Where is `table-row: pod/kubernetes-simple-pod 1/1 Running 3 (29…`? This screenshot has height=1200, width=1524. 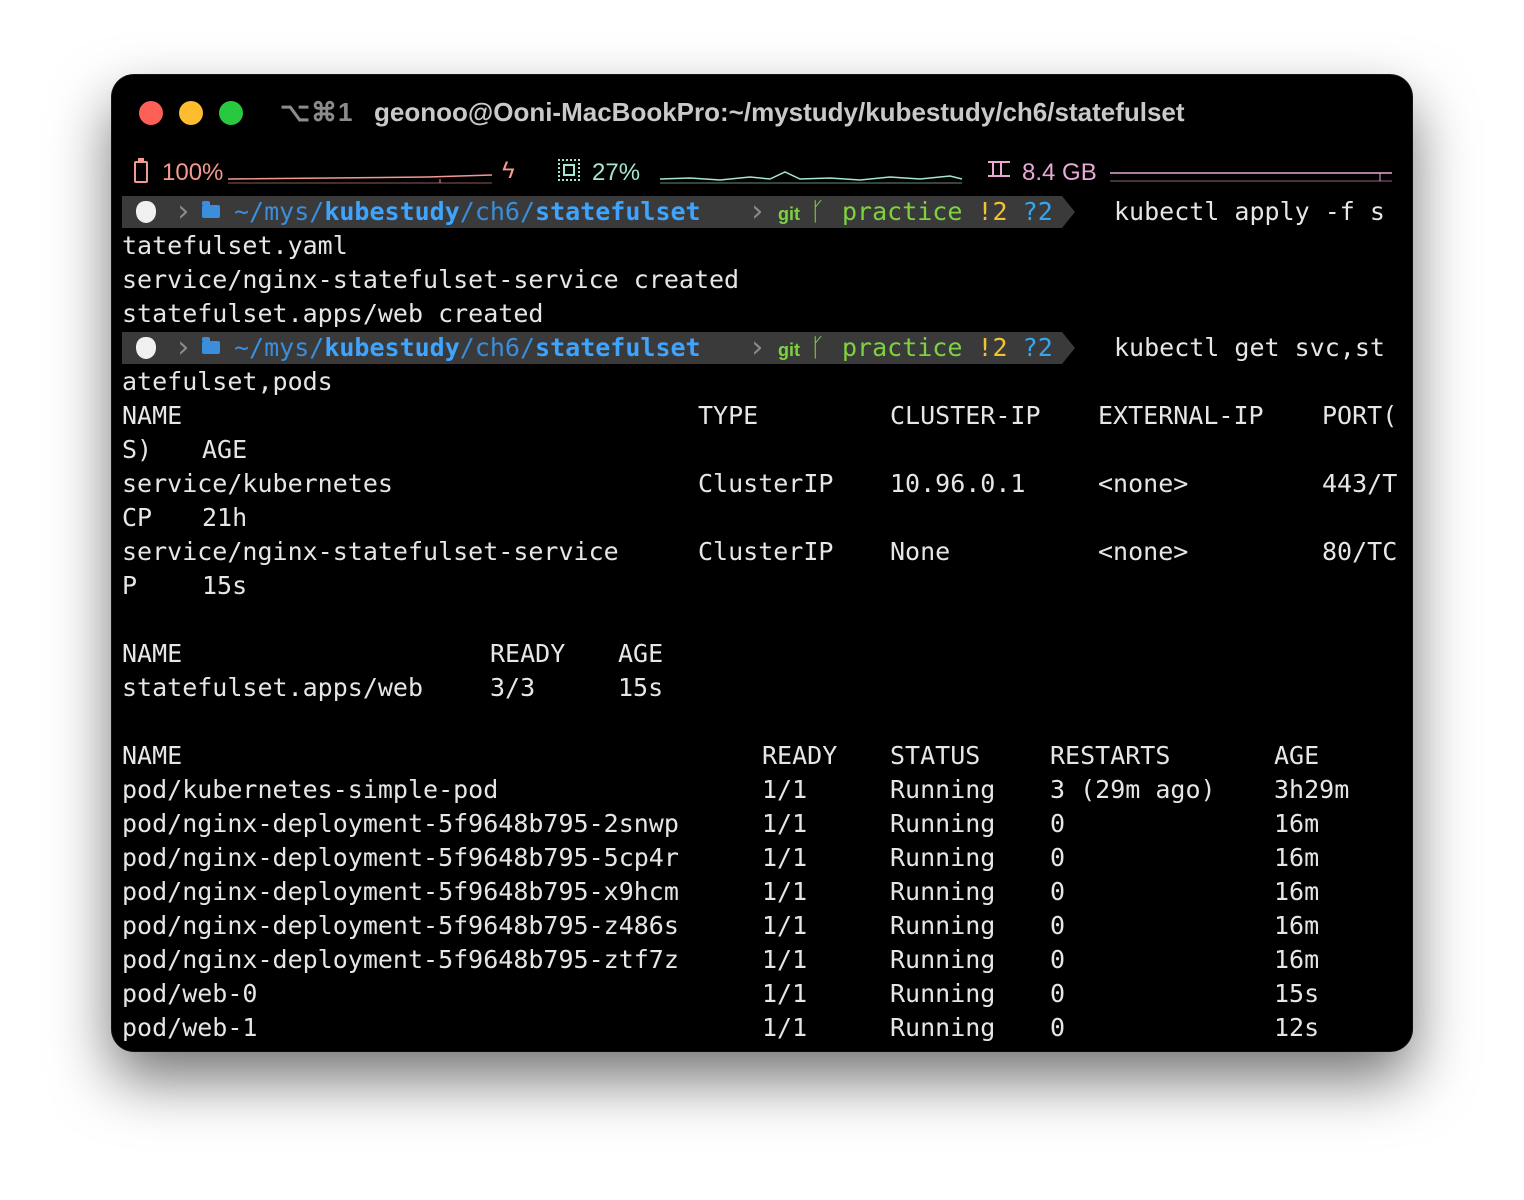
table-row: pod/kubernetes-simple-pod 1/1 Running 3 (29… is located at coordinates (764, 790).